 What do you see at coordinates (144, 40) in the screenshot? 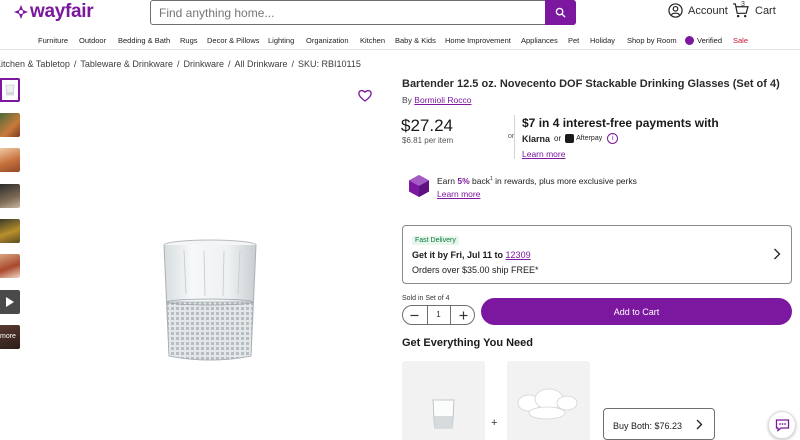
I see `nav-item-bedding-bath: Bedding & Bath` at bounding box center [144, 40].